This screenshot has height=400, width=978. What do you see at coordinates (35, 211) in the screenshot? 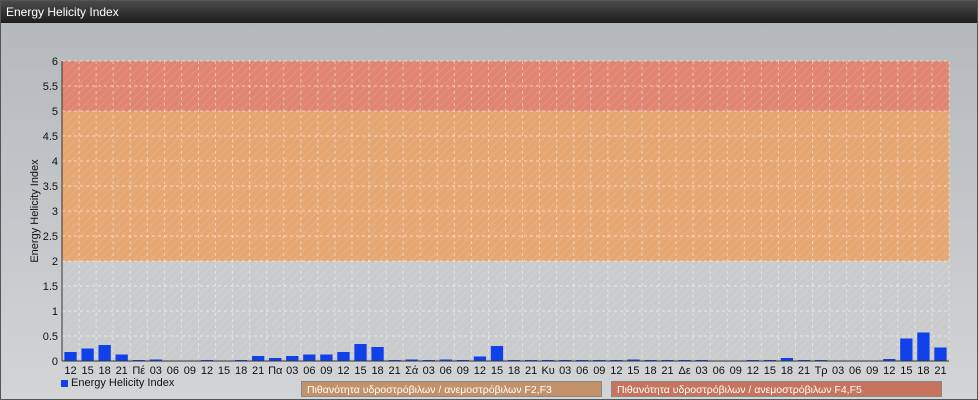
I see `y-axis-title: Energy Helicity Index` at bounding box center [35, 211].